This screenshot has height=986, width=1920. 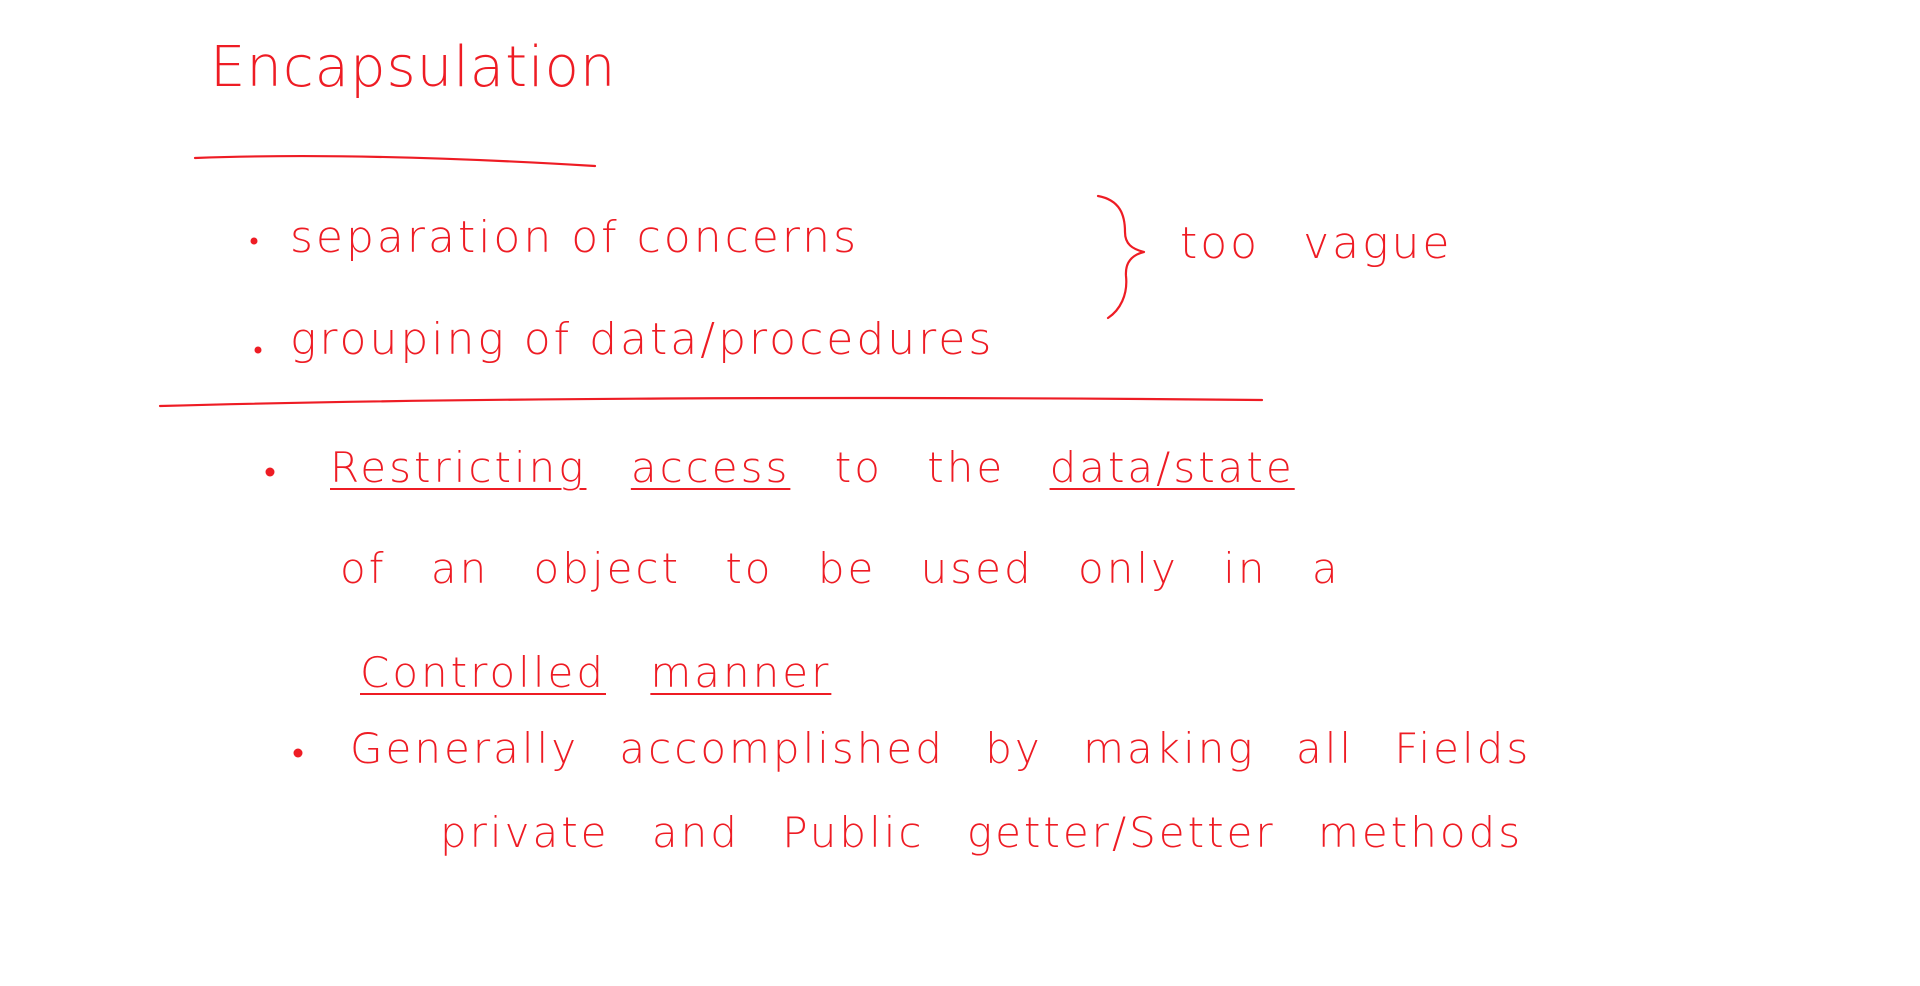 I want to click on section-divider, so click(x=711, y=402).